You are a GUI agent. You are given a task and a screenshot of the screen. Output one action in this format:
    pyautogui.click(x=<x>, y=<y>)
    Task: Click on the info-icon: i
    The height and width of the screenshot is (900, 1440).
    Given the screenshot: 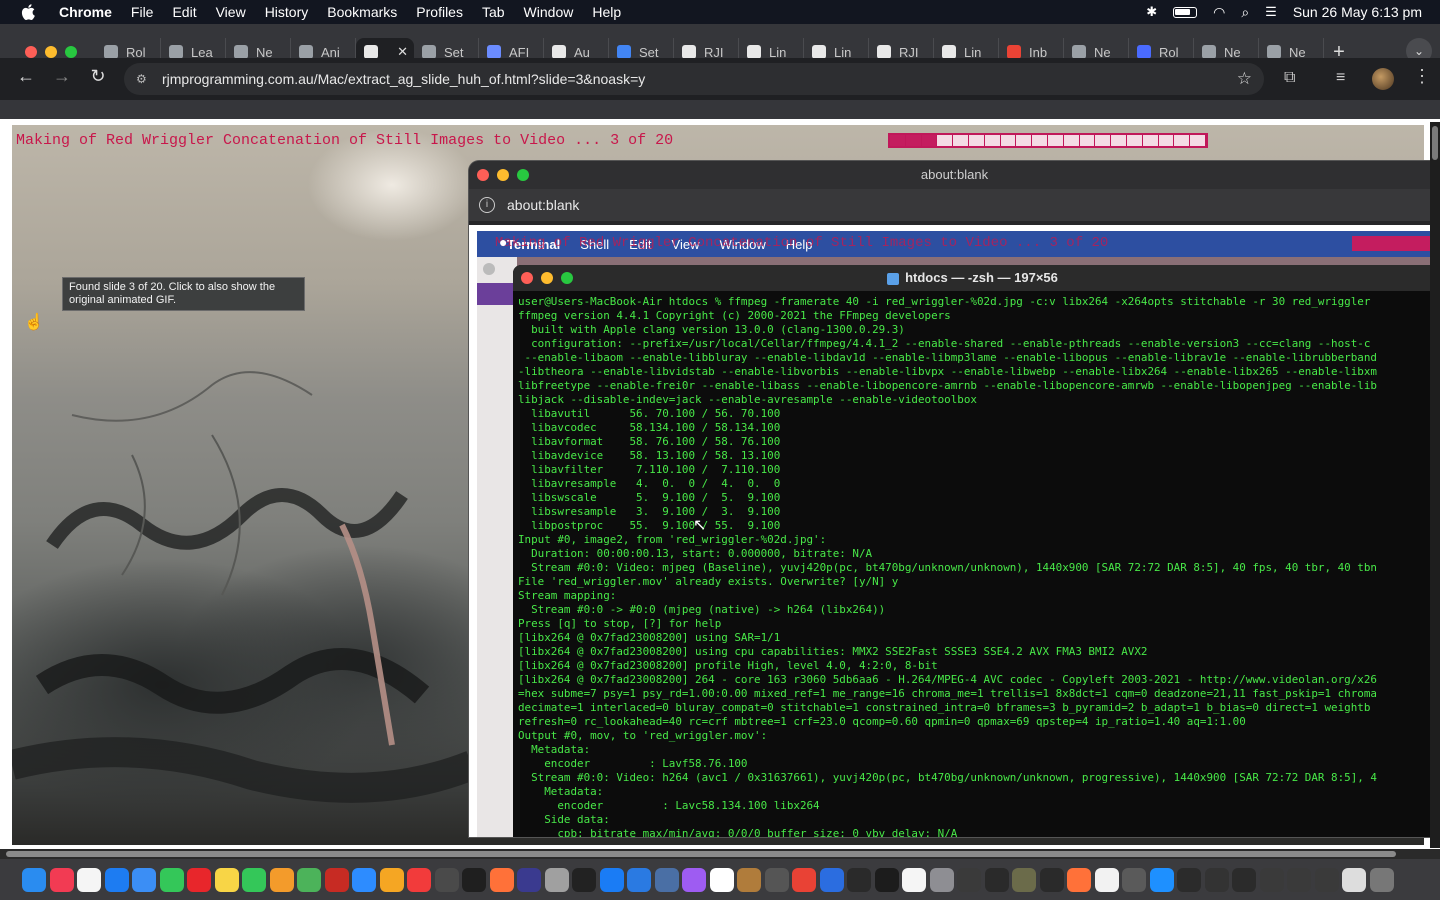 What is the action you would take?
    pyautogui.click(x=487, y=205)
    